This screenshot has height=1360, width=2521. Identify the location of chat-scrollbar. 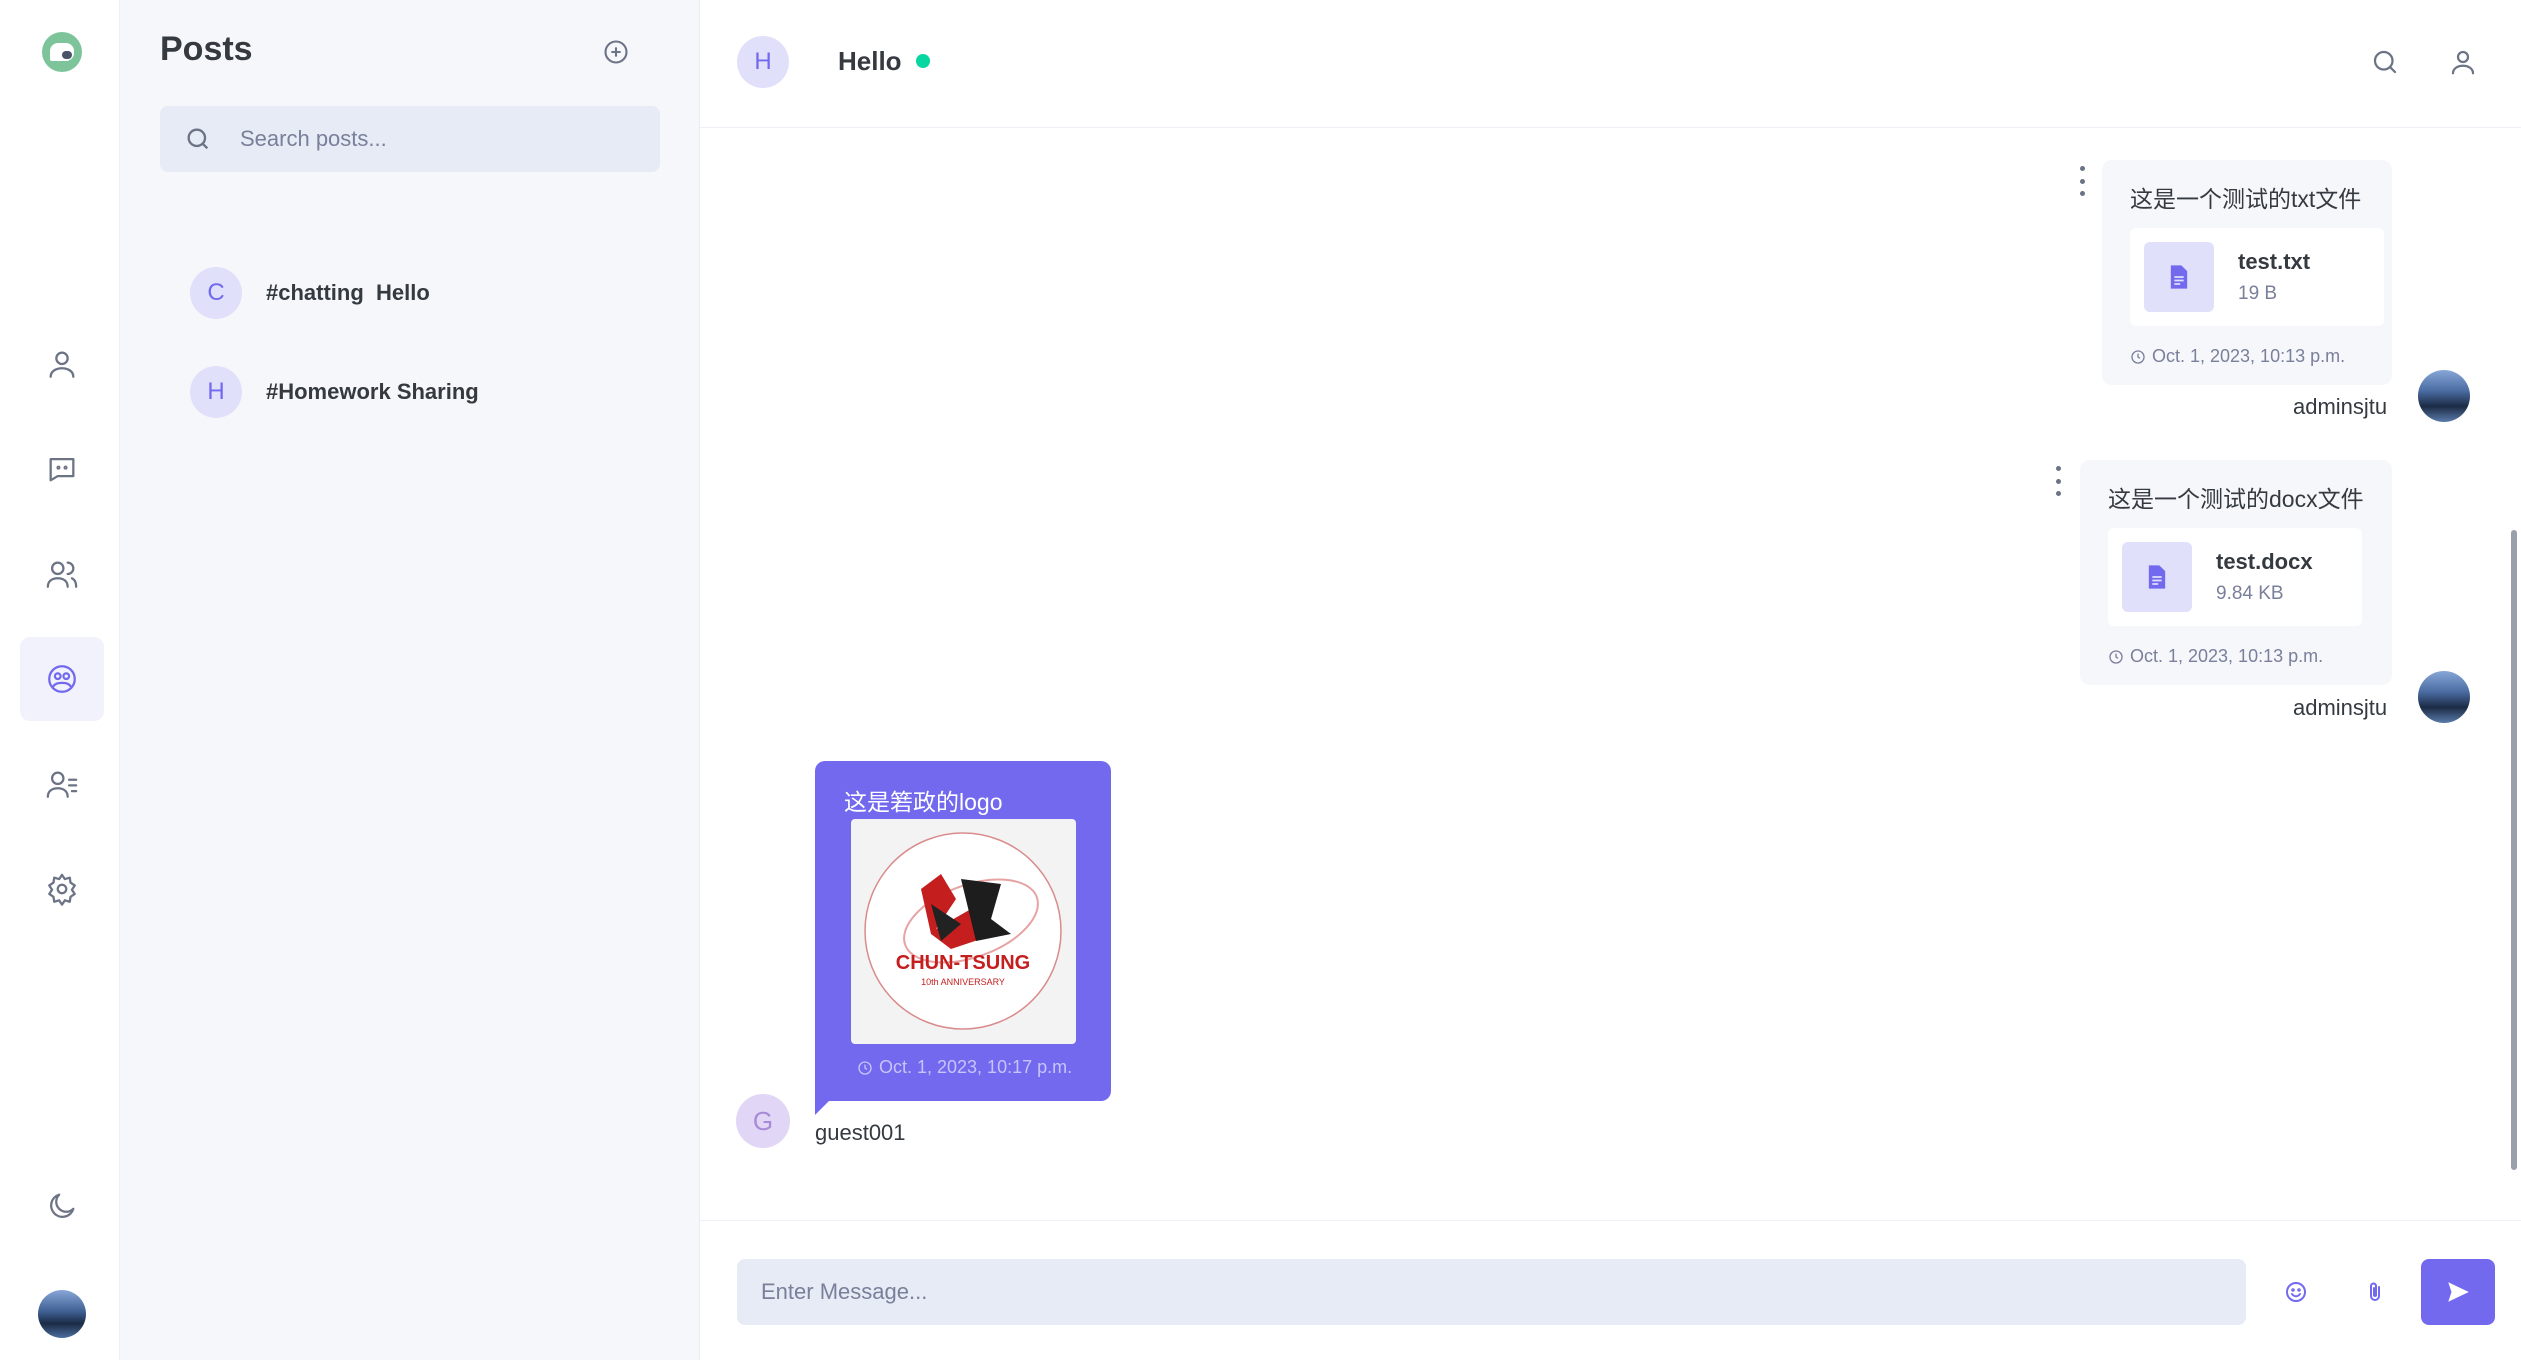
(2514, 670).